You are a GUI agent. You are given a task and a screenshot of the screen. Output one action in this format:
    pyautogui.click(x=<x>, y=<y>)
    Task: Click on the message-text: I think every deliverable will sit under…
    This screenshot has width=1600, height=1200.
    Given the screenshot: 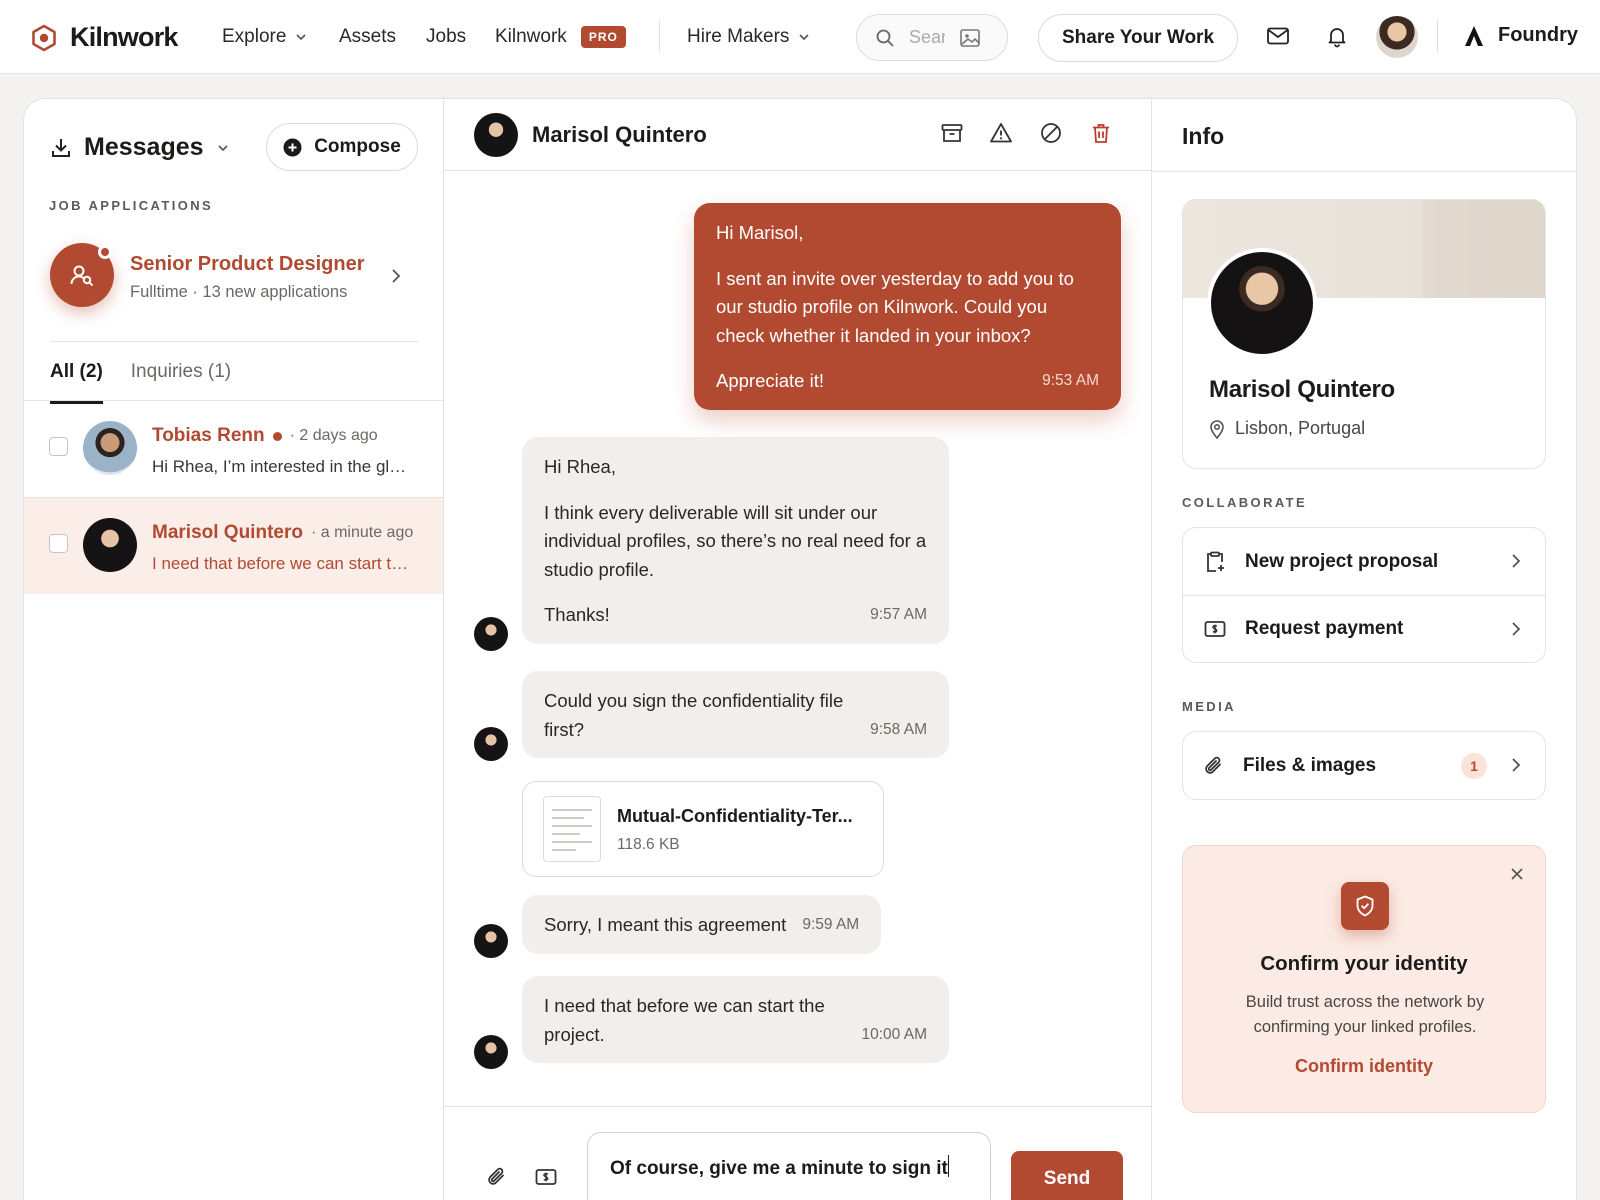 What is the action you would take?
    pyautogui.click(x=735, y=540)
    